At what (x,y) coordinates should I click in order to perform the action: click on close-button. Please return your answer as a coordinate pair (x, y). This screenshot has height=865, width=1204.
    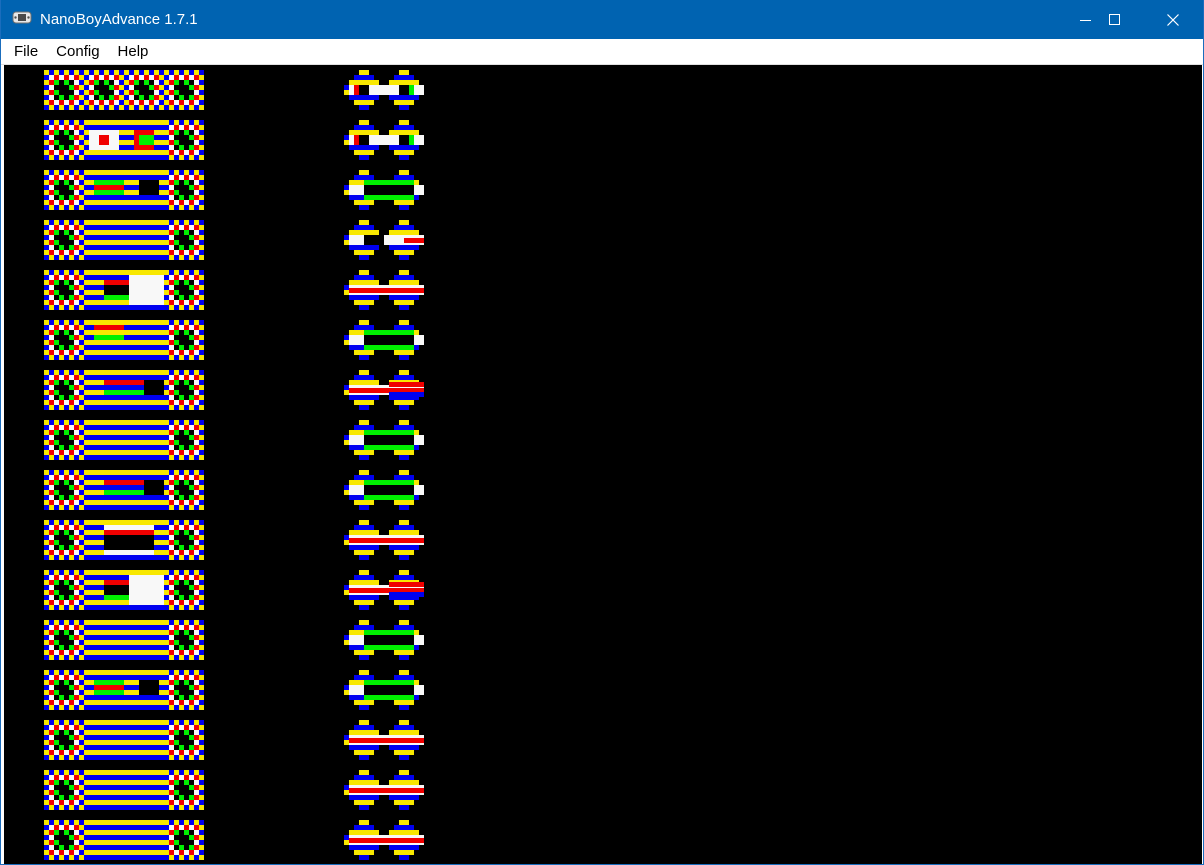
    Looking at the image, I should click on (1173, 19).